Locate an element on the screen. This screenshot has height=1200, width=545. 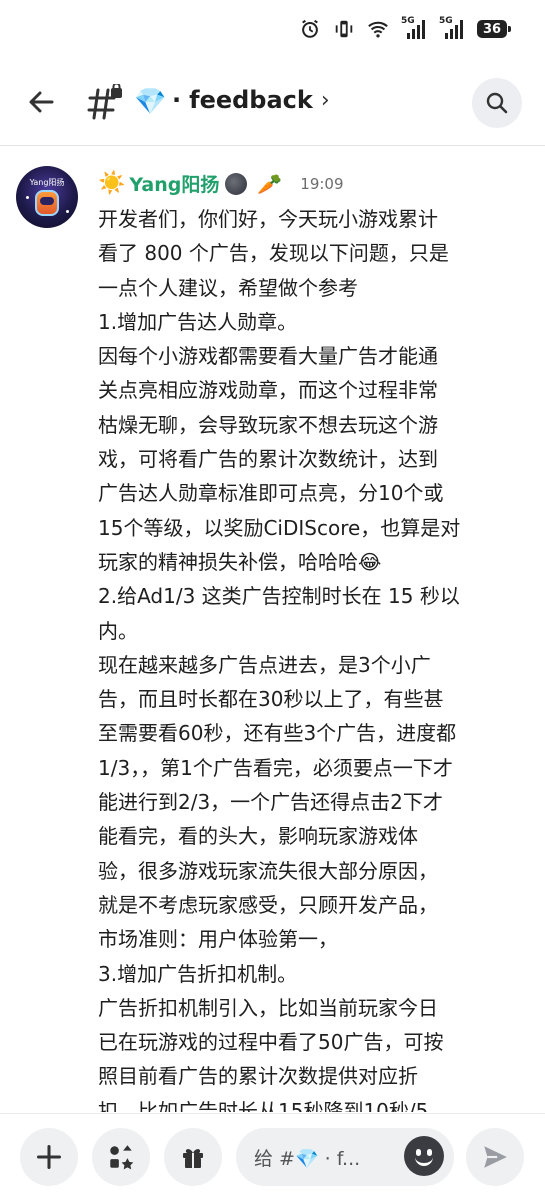
send-icon is located at coordinates (495, 1157).